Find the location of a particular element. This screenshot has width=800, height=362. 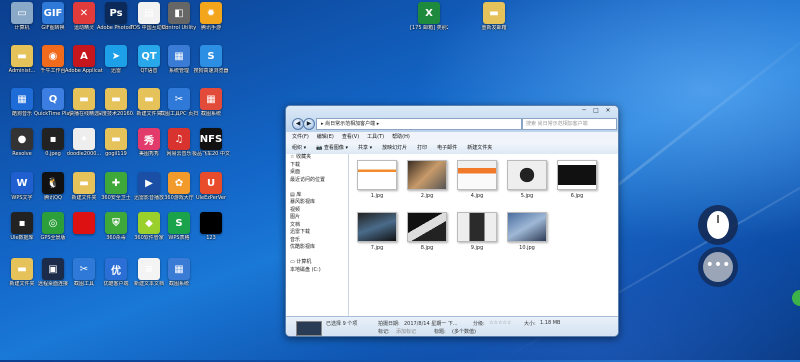

file-thumbnail: 7.jpg is located at coordinates (377, 231).